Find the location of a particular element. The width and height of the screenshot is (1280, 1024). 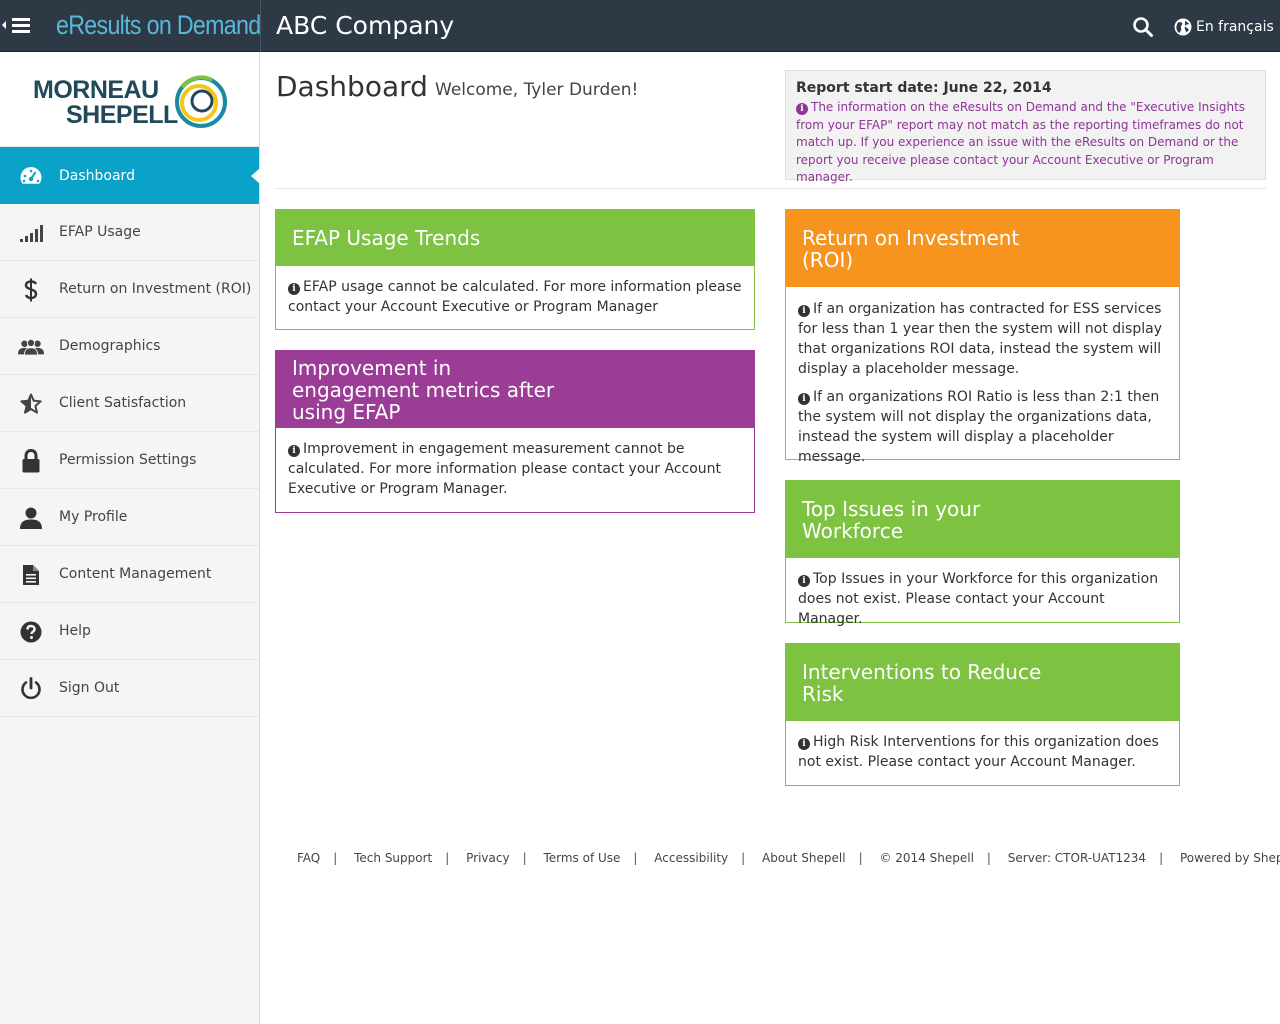

sidebar-item-help: Help is located at coordinates (129, 631).